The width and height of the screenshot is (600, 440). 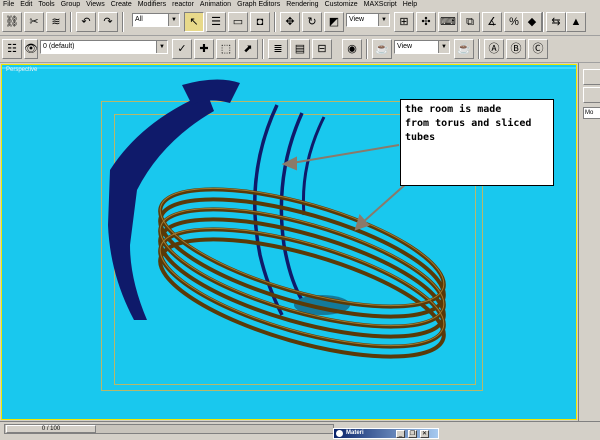 I want to click on render-view-dropdown: View ▼, so click(x=422, y=47).